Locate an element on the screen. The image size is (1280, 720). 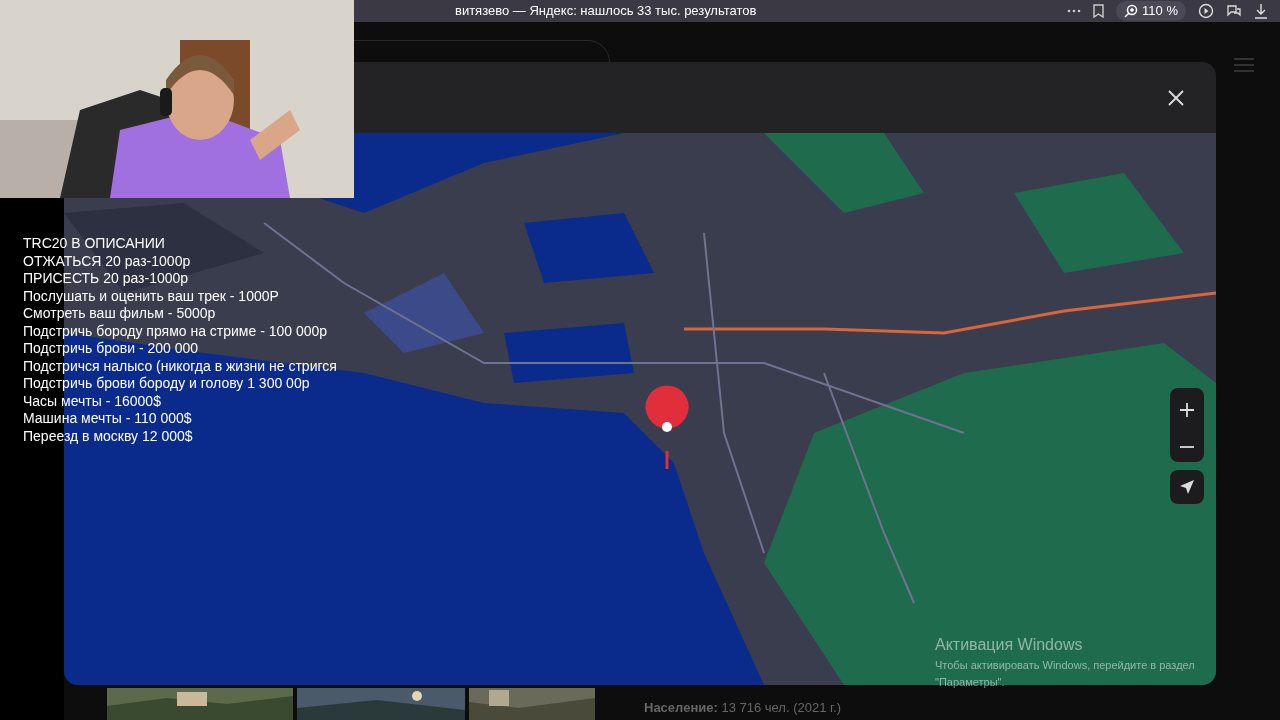
overlay-text-line: Переезд в москву 12 000$ is located at coordinates (108, 436).